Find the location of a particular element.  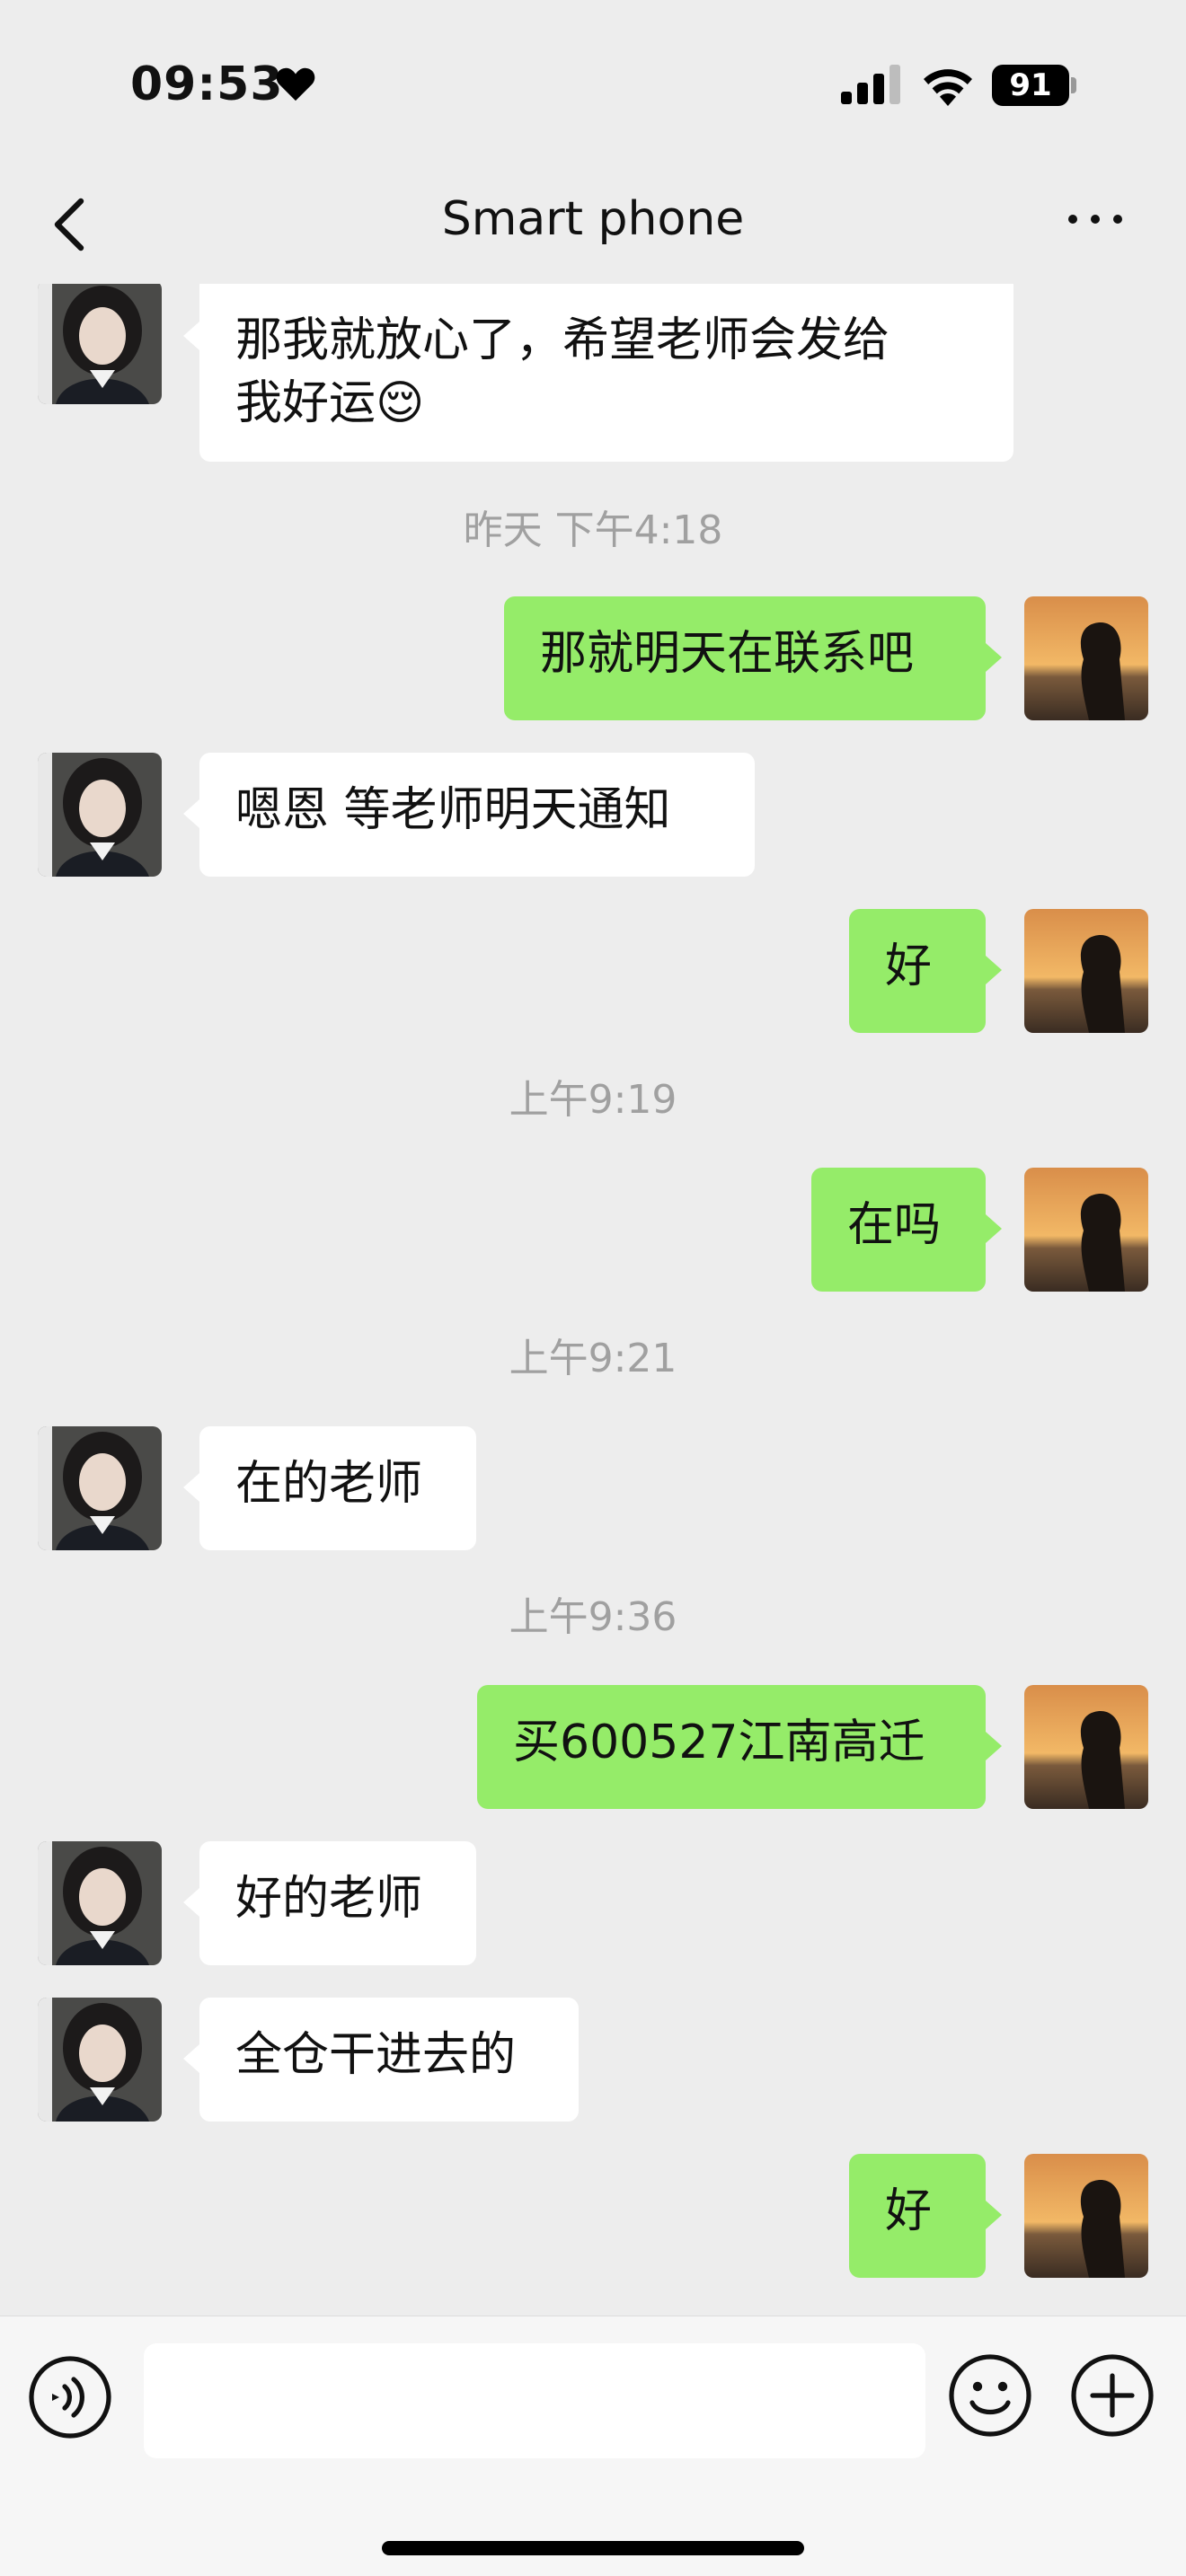

message-row: 嗯恩 等老师明天通知 is located at coordinates (593, 815).